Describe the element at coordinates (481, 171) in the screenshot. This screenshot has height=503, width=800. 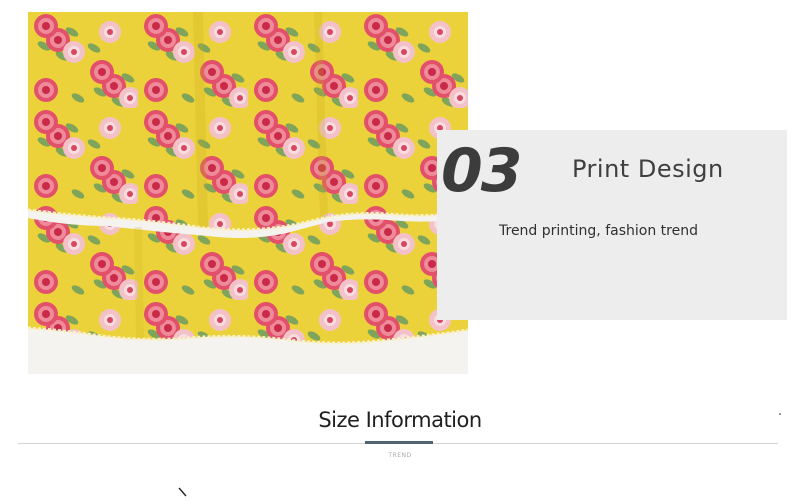
I see `feature-number: 03` at that location.